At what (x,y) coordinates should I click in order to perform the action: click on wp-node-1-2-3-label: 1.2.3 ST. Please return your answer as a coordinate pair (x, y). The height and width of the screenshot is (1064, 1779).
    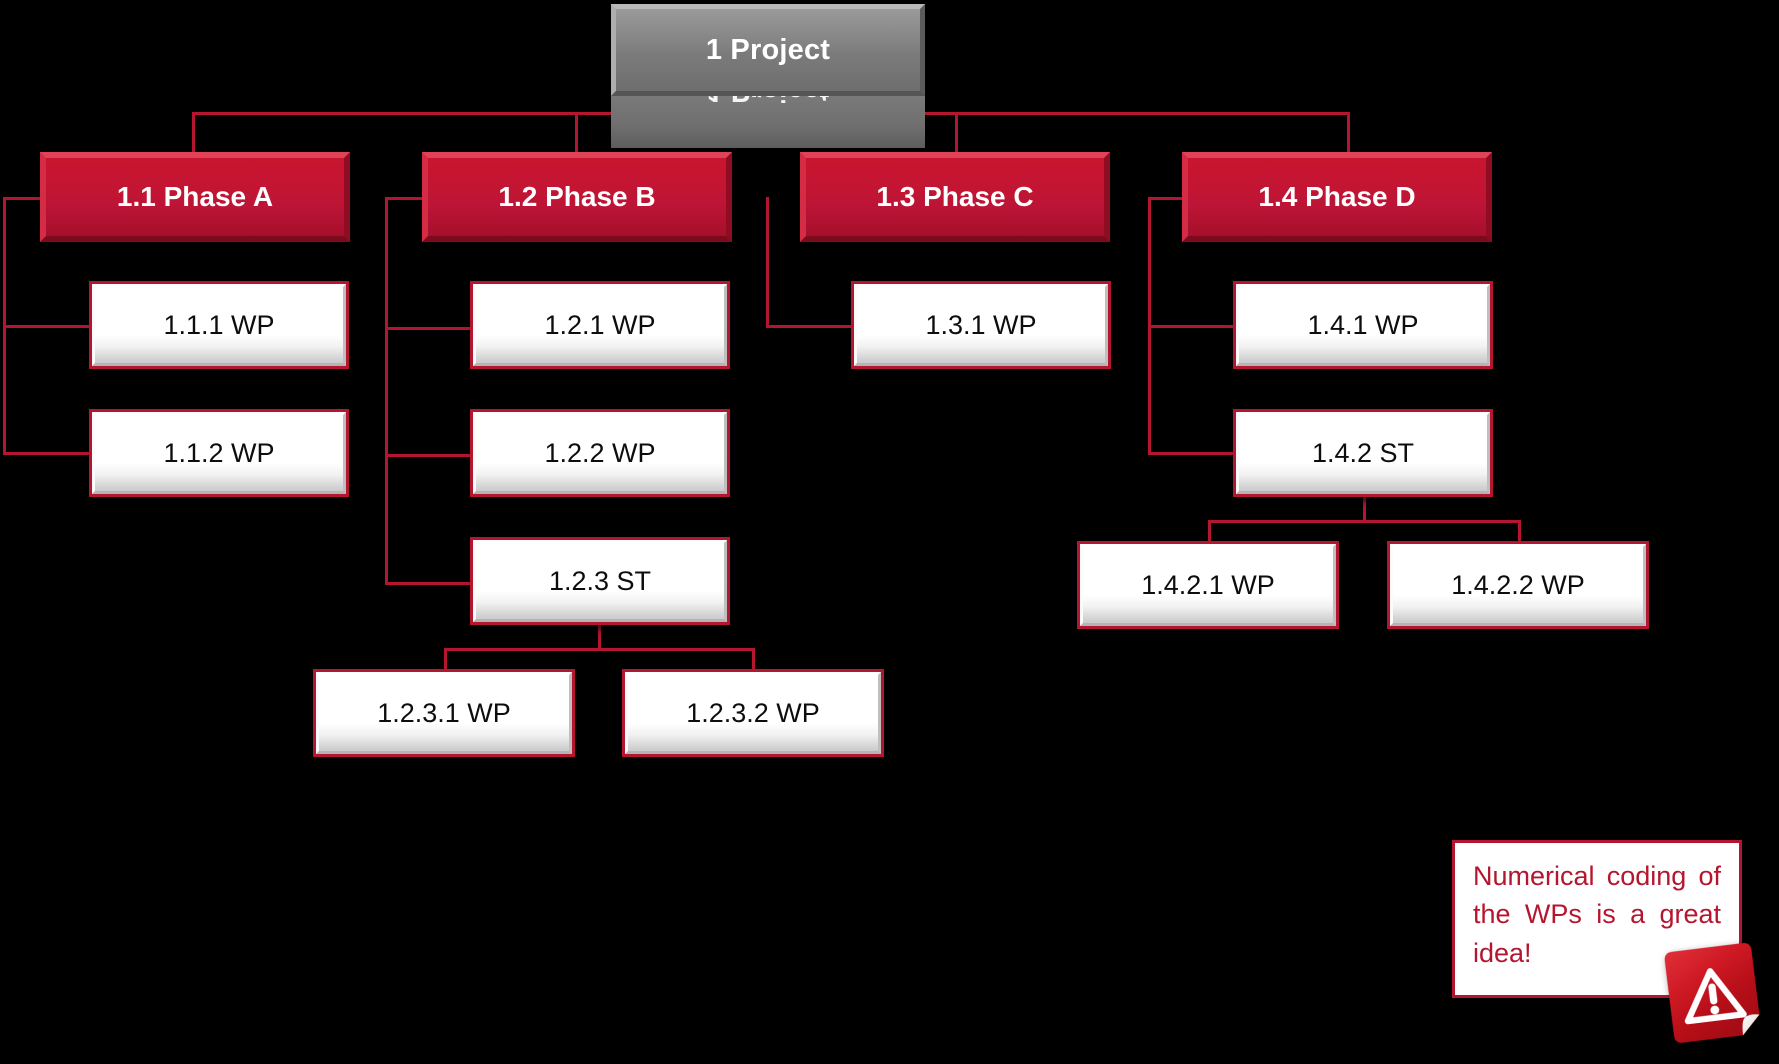
    Looking at the image, I should click on (600, 580).